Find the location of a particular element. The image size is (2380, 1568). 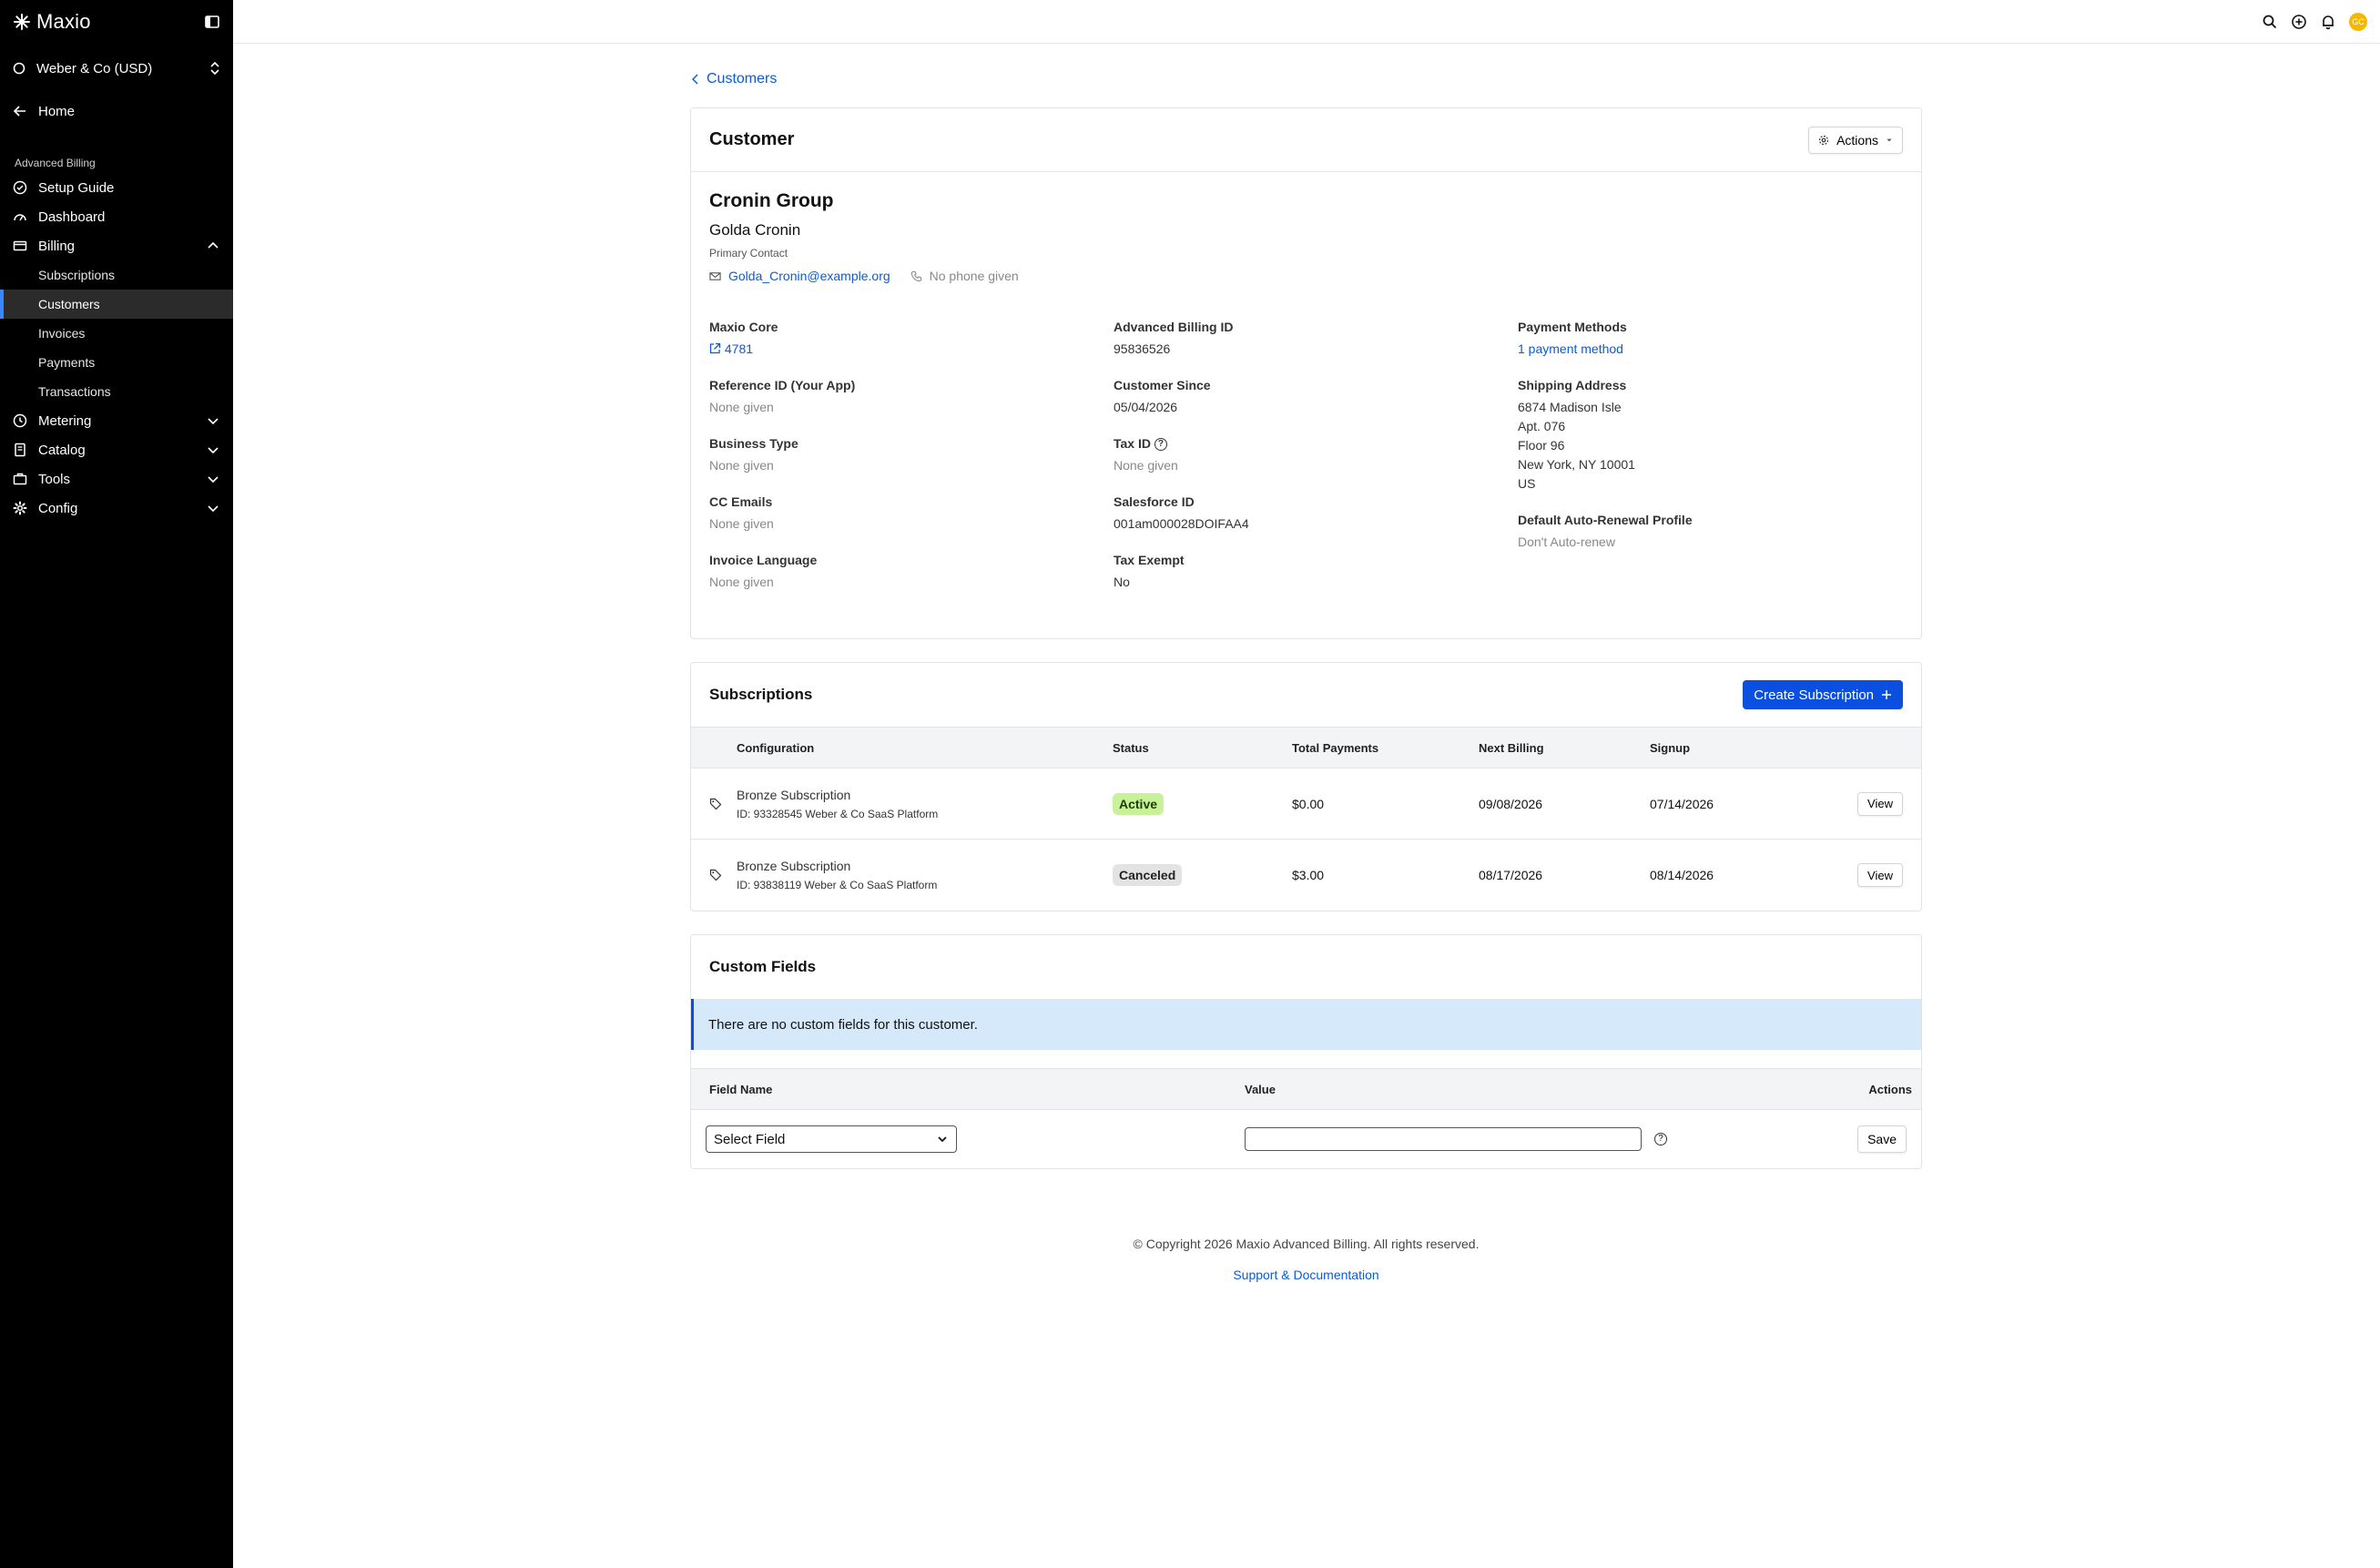

custom-field-input-row: Select Field ? Save is located at coordinates (1306, 1139).